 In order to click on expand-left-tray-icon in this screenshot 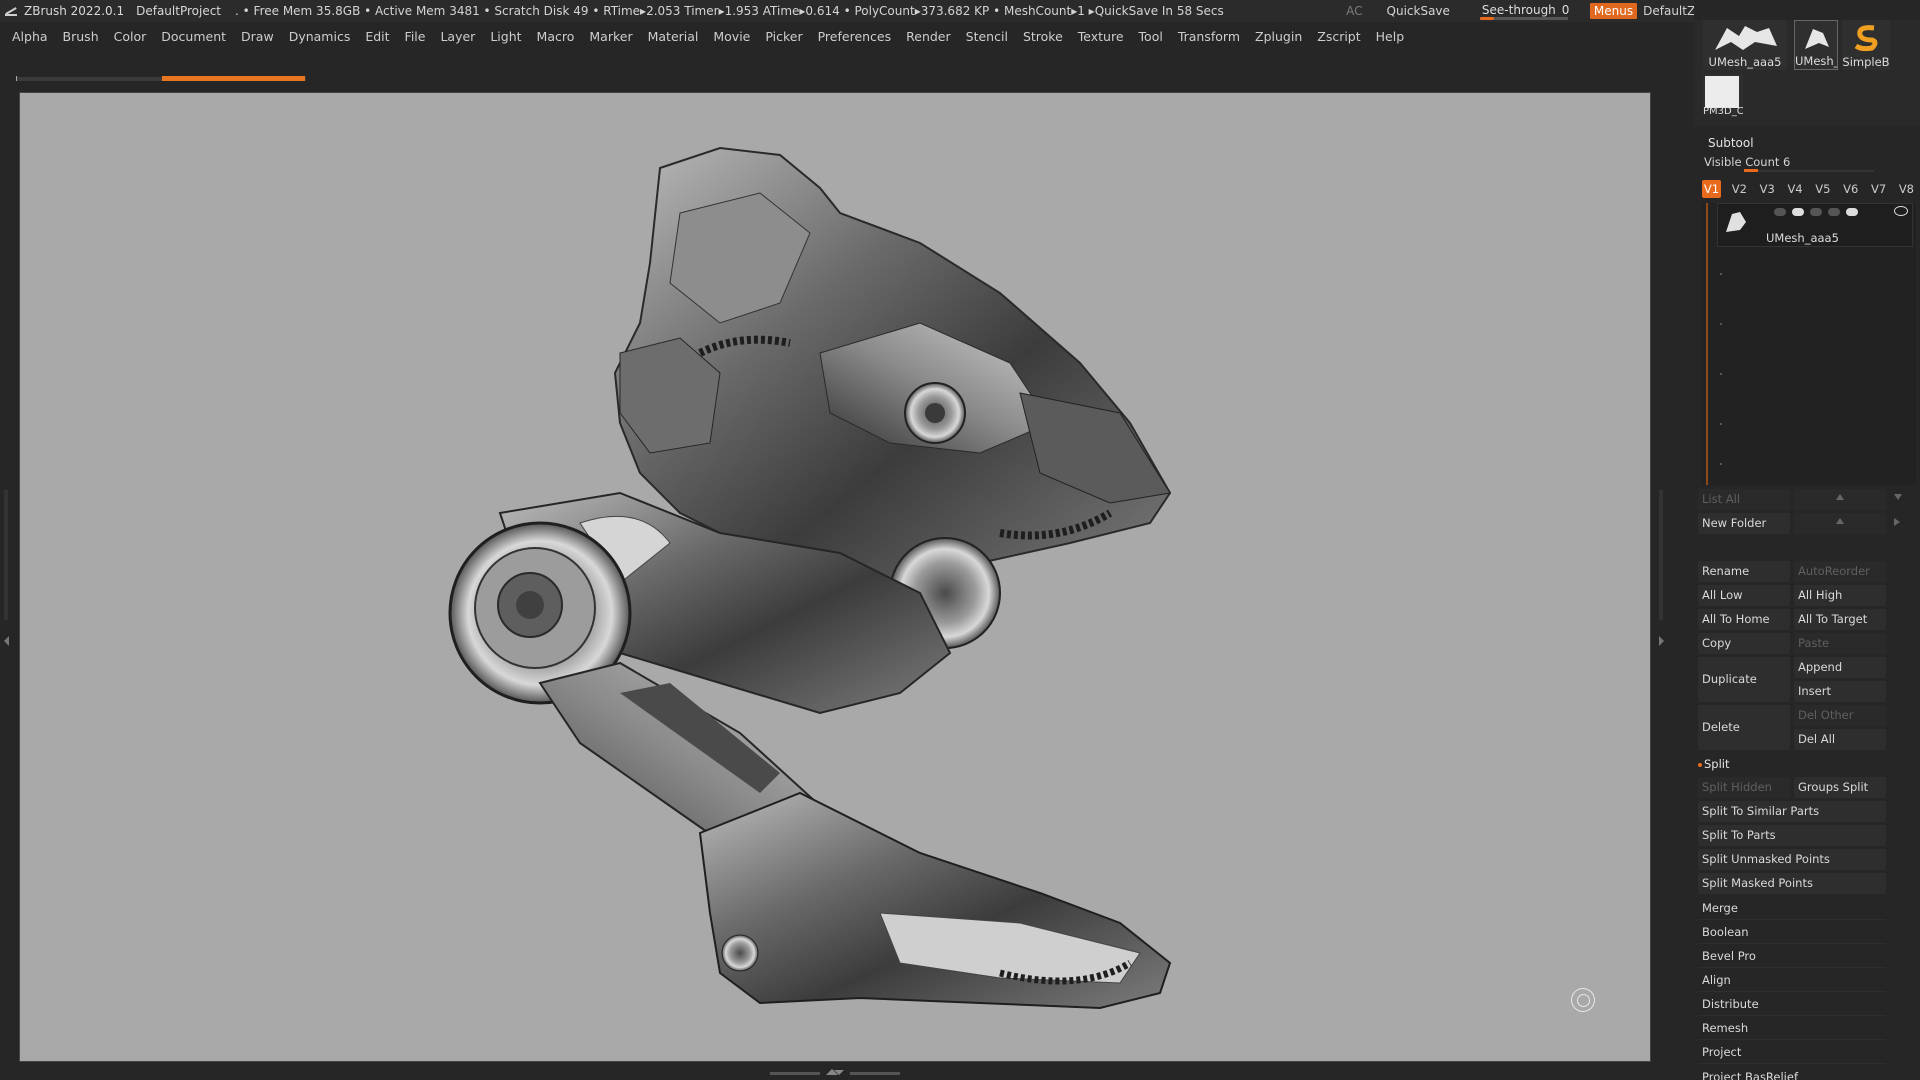, I will do `click(6, 641)`.